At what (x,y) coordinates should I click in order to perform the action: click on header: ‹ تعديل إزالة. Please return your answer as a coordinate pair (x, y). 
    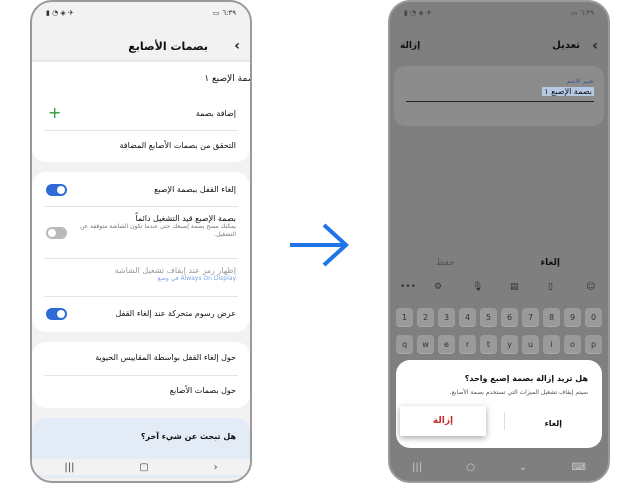
    Looking at the image, I should click on (499, 48).